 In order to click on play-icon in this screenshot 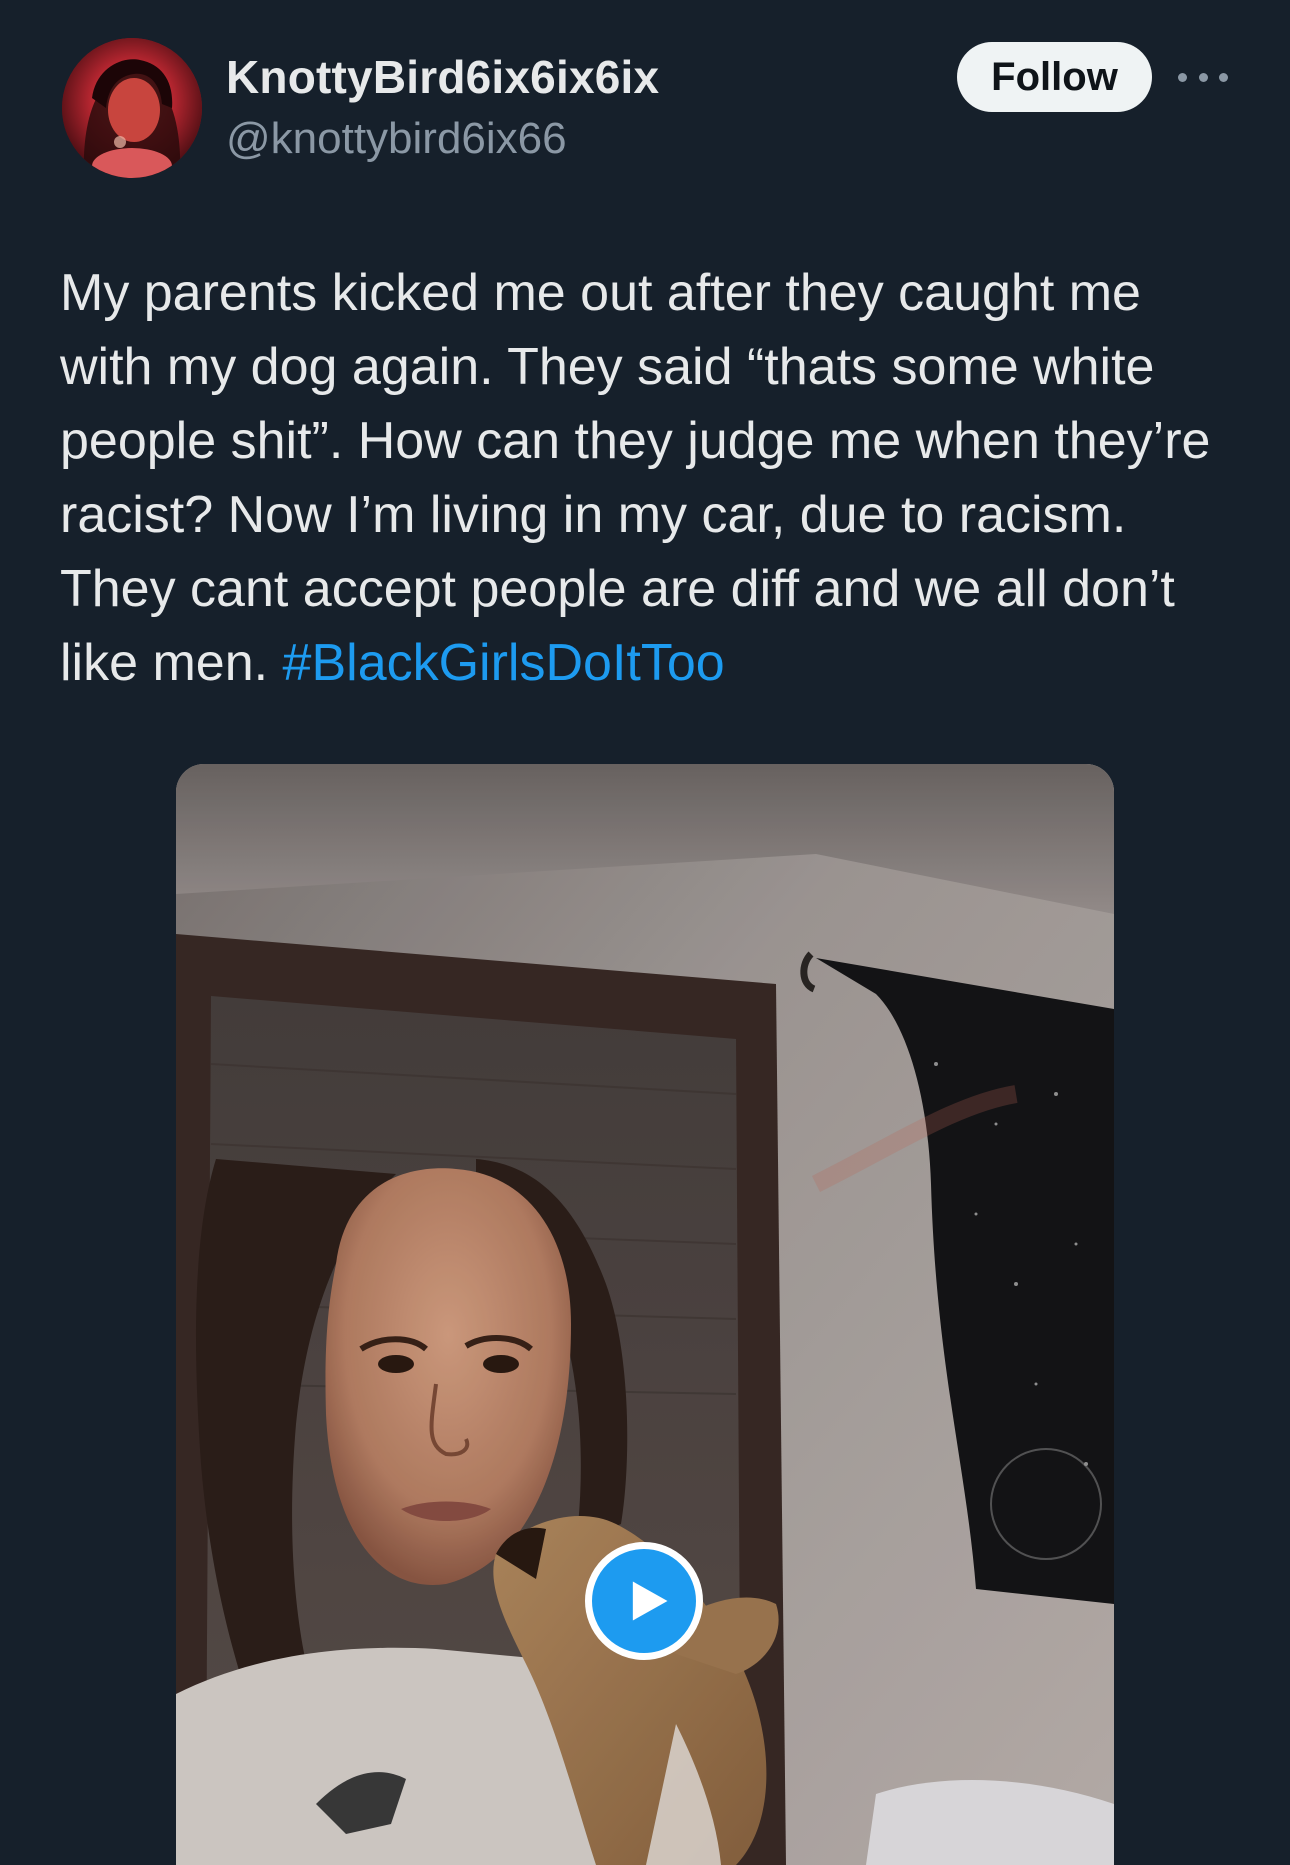, I will do `click(650, 1601)`.